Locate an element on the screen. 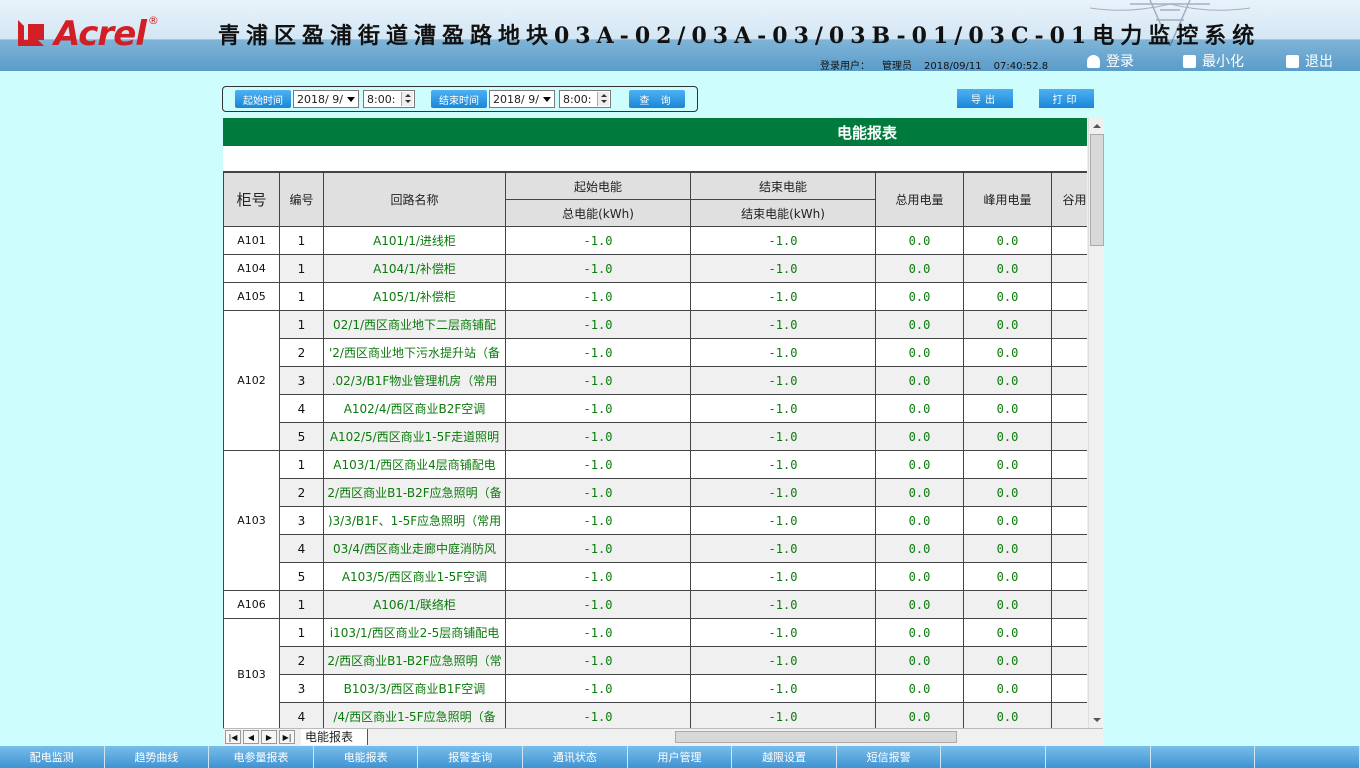  circuit-name-cell: 03/4/西区商业走廊中庭消防风 is located at coordinates (414, 548).